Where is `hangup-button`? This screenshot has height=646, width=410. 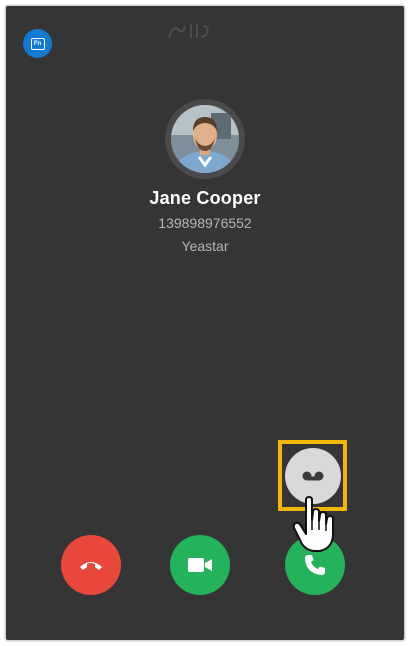 hangup-button is located at coordinates (91, 565).